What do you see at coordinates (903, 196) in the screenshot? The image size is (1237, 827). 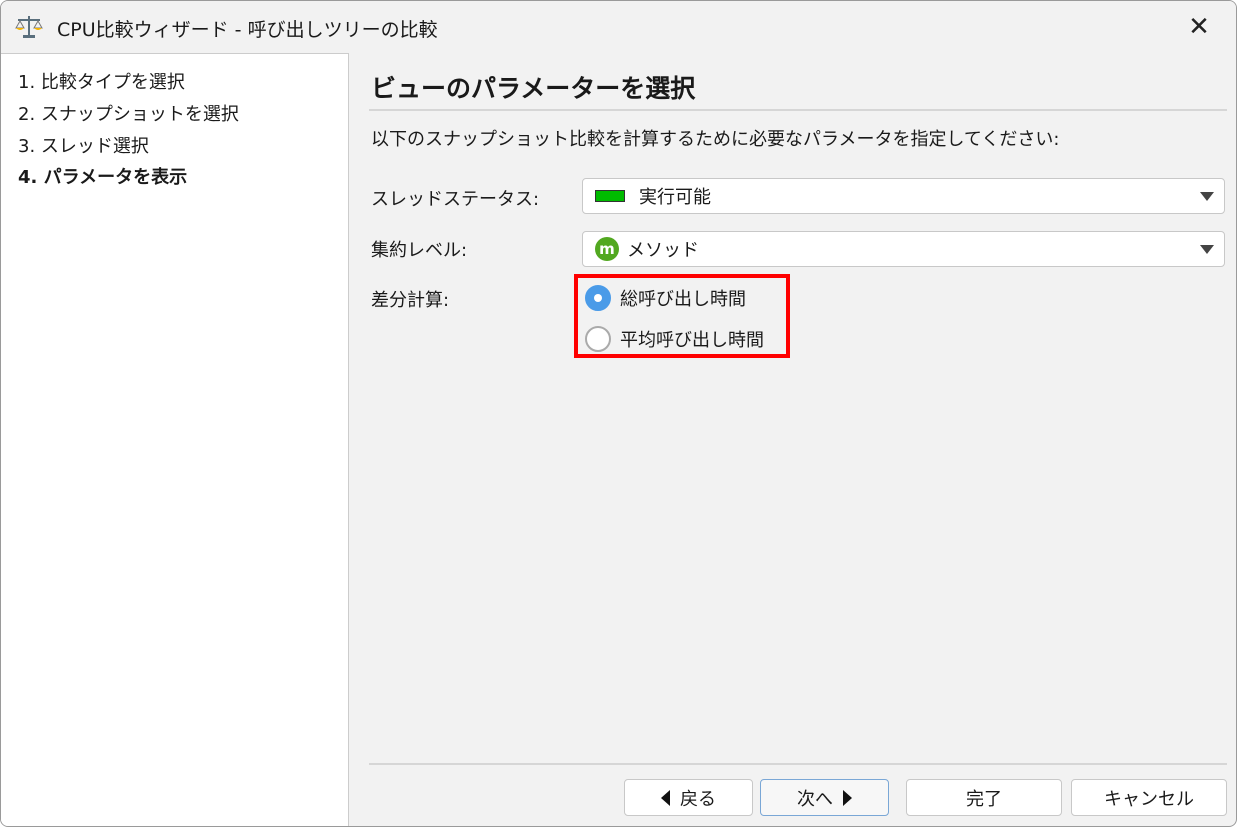 I see `thread-status-dropdown: 実行可能` at bounding box center [903, 196].